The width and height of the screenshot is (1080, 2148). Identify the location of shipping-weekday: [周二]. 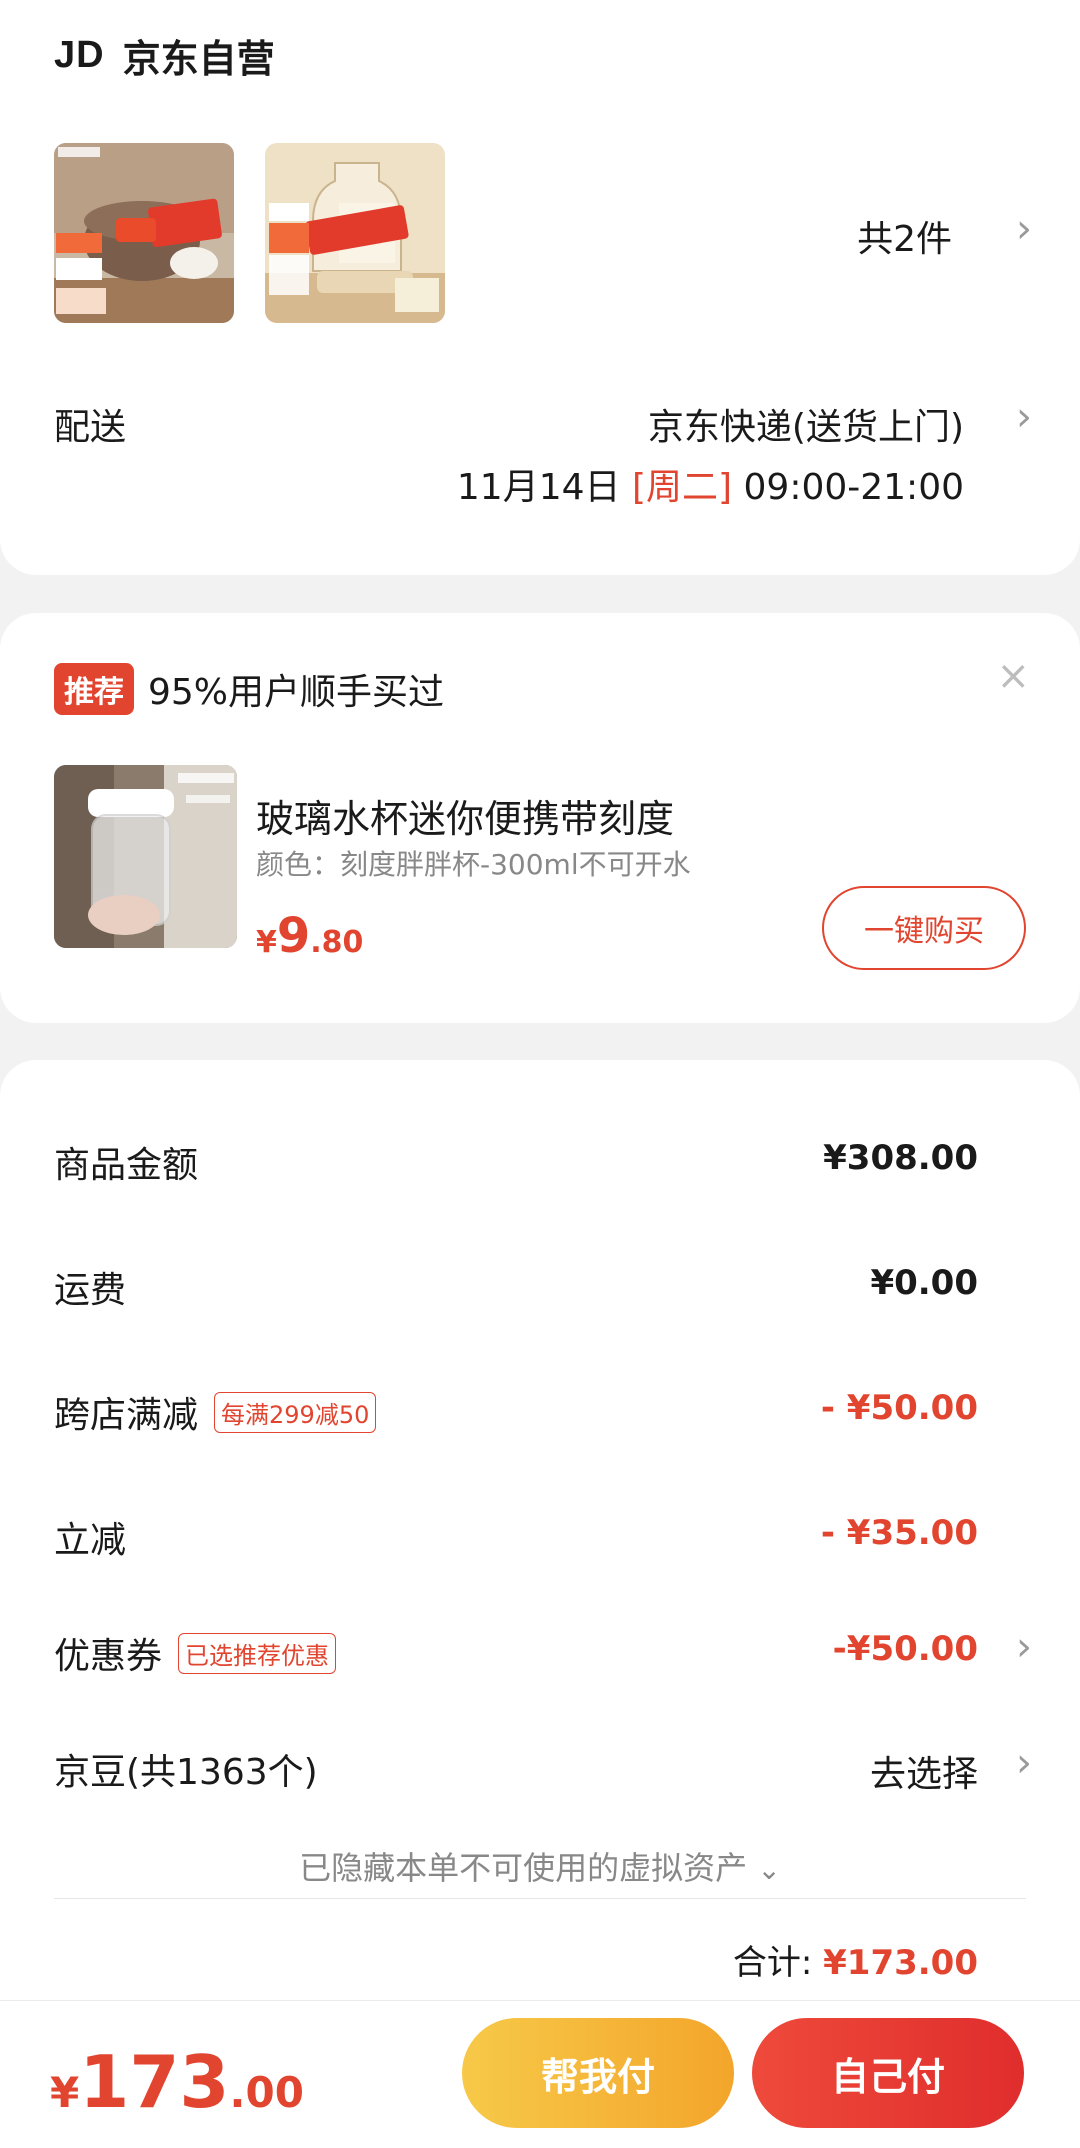
(682, 487).